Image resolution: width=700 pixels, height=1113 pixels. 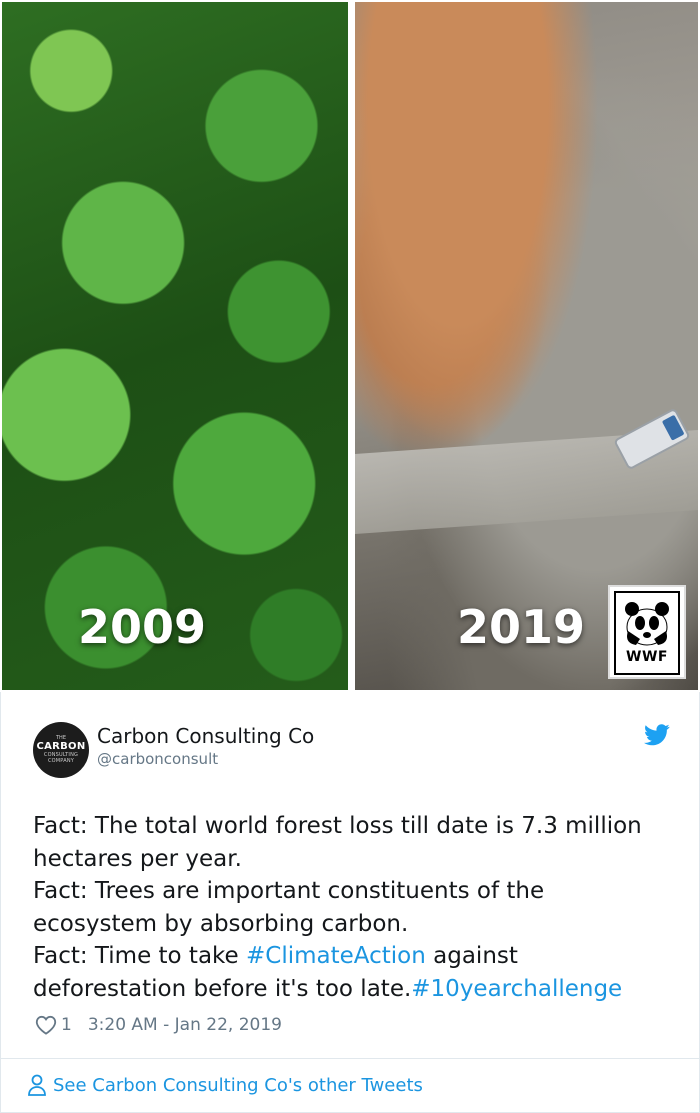 I want to click on hashtag-10yearchallenge: #10yearchallenge, so click(x=516, y=989).